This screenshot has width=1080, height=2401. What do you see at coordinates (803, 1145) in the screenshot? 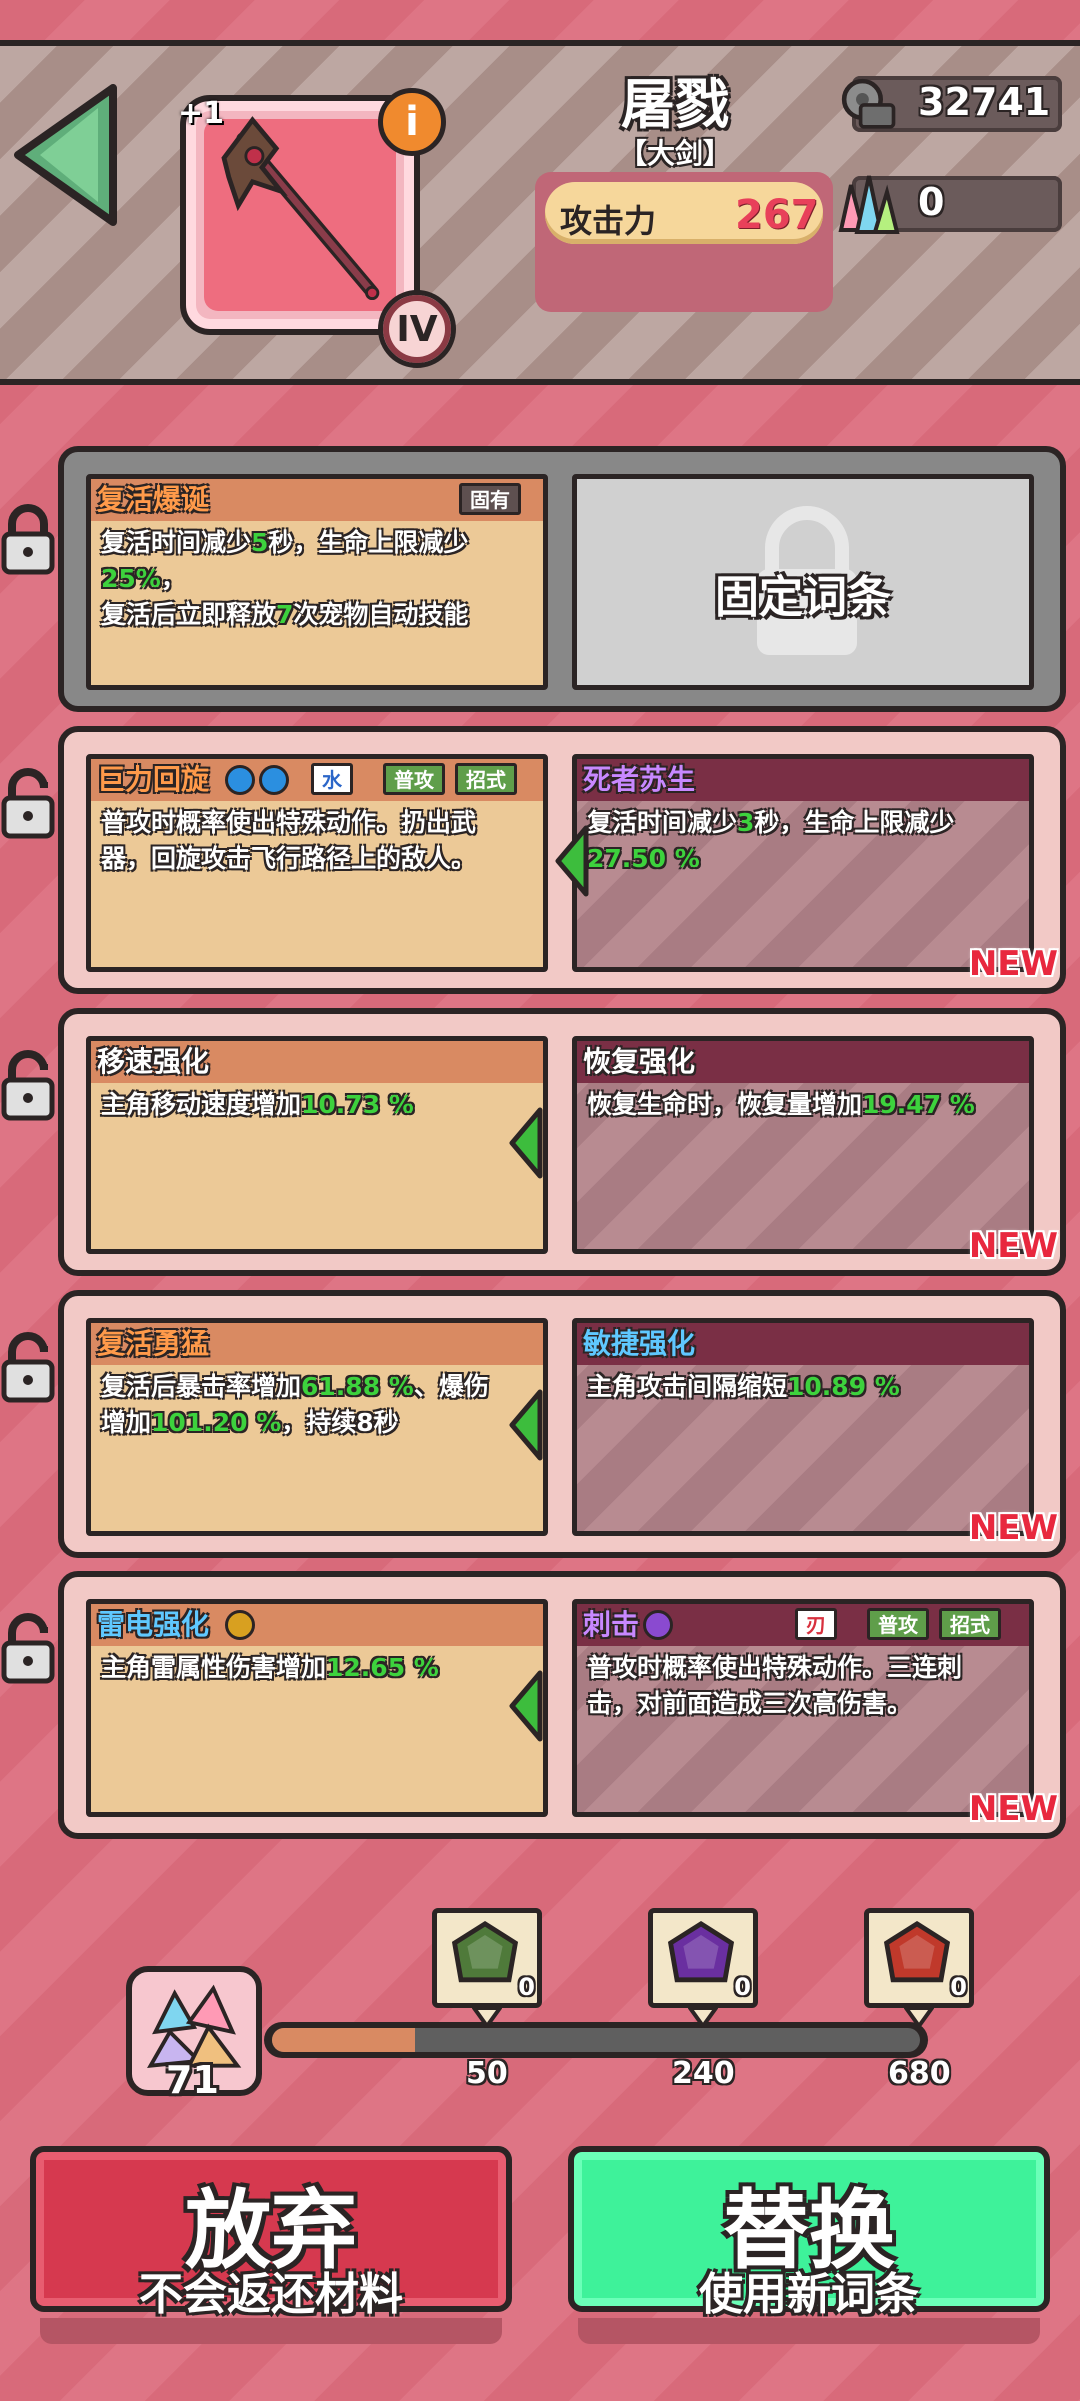
I see `affix-card-new: 恢复强化 恢复生命时，恢复量增加19.47 %` at bounding box center [803, 1145].